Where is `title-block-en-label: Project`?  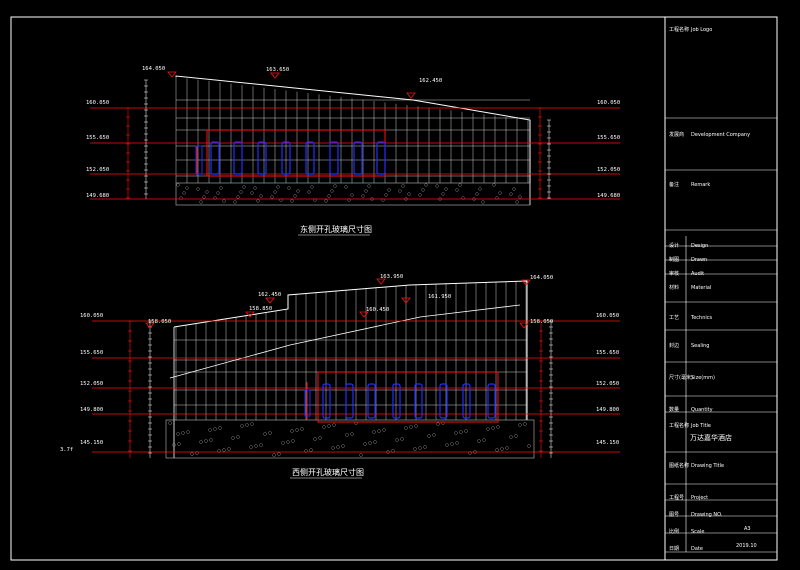
title-block-en-label: Project is located at coordinates (699, 498).